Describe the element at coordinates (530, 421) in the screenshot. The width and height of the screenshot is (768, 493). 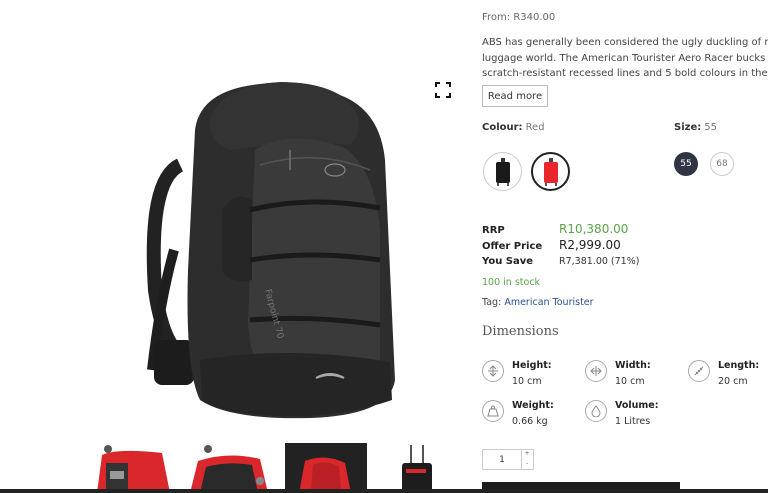
I see `dimension-value: 0.66 kg` at that location.